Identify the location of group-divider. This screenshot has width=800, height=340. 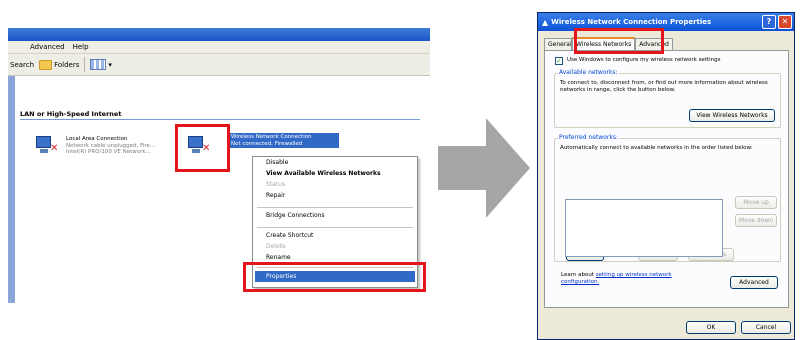
(220, 119).